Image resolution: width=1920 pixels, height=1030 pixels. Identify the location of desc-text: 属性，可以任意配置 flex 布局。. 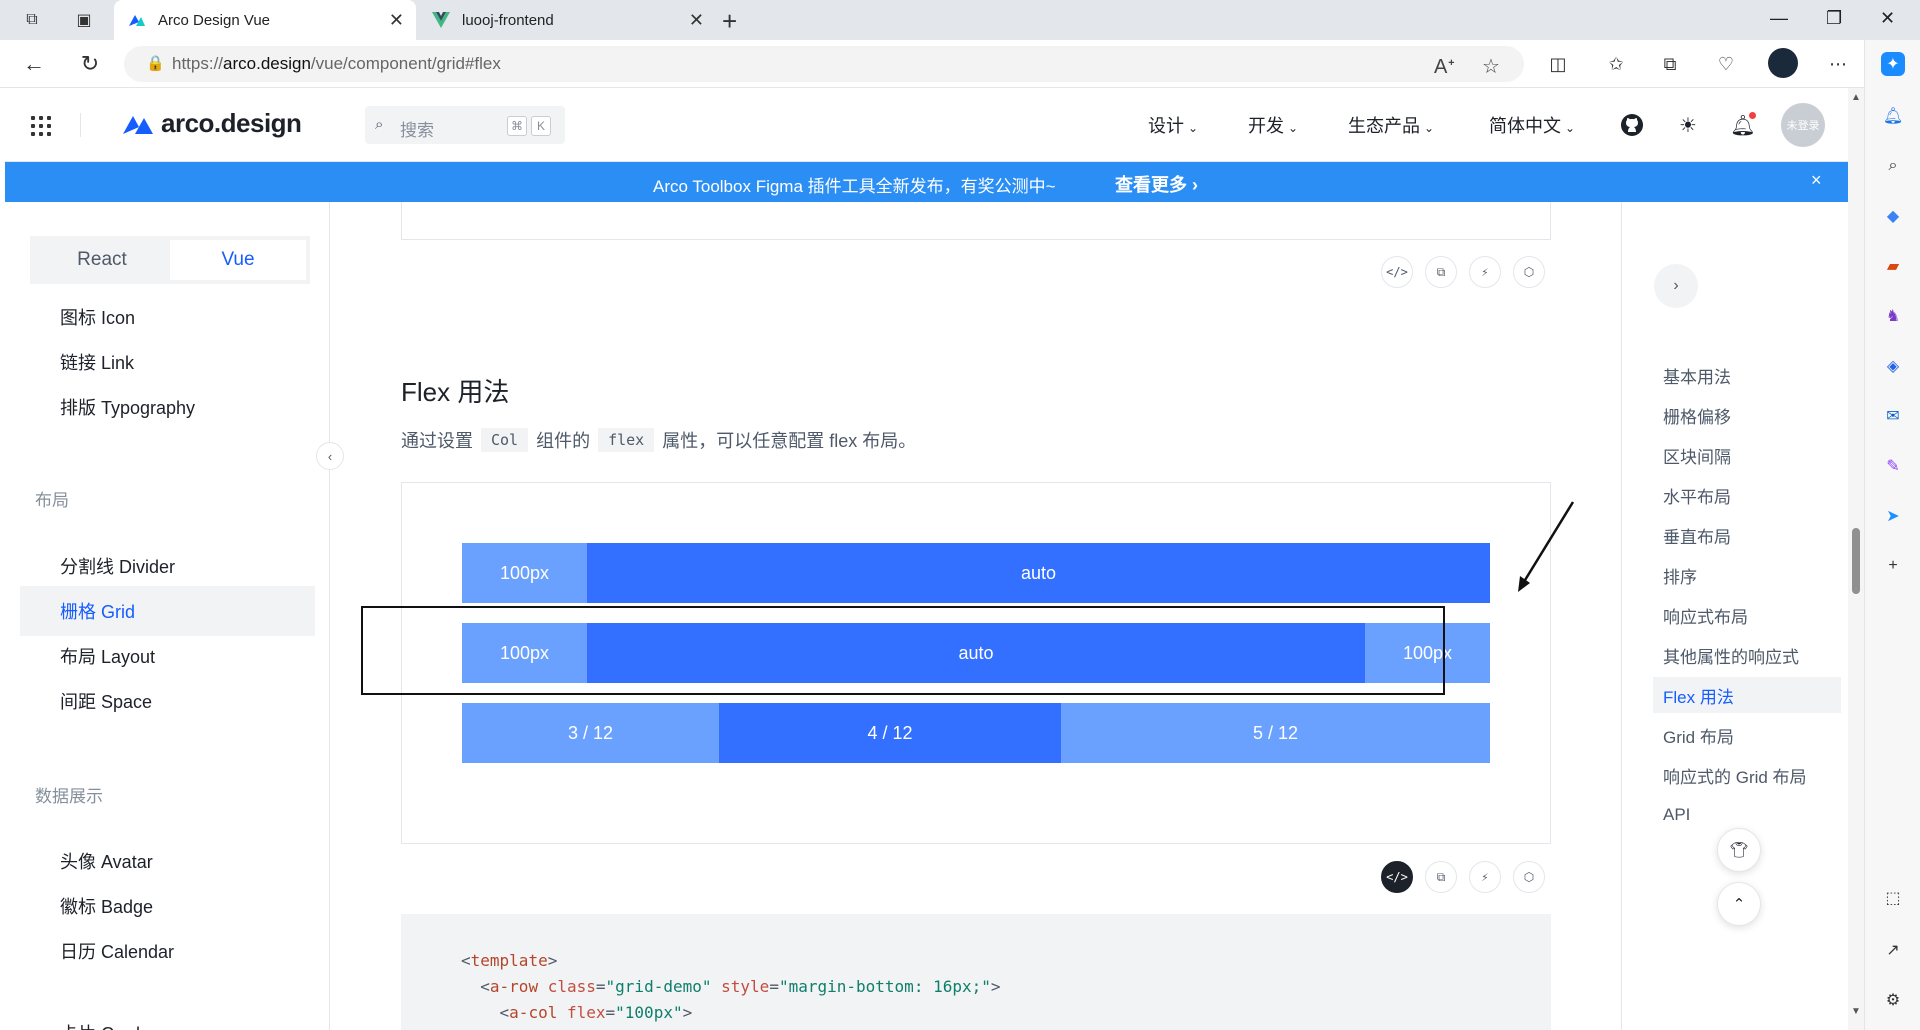
(789, 441).